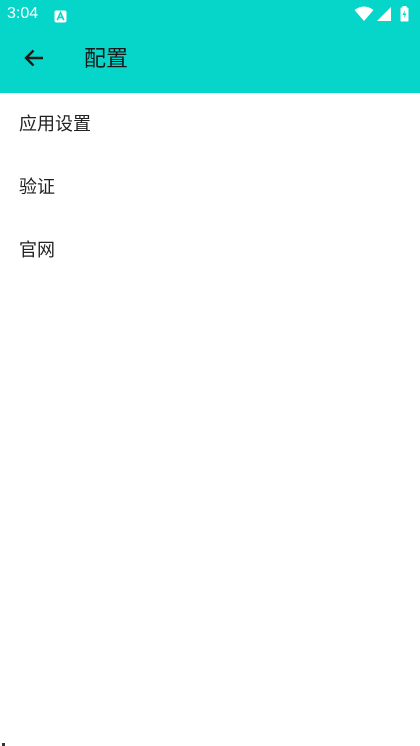 The width and height of the screenshot is (420, 746). Describe the element at coordinates (210, 60) in the screenshot. I see `app-bar: 配置` at that location.